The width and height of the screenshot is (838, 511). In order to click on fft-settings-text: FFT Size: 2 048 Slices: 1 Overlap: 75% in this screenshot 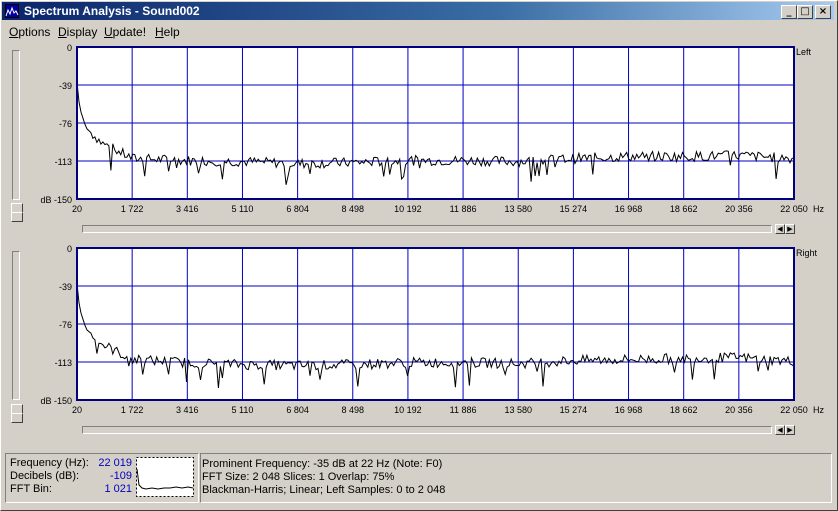, I will do `click(298, 477)`.